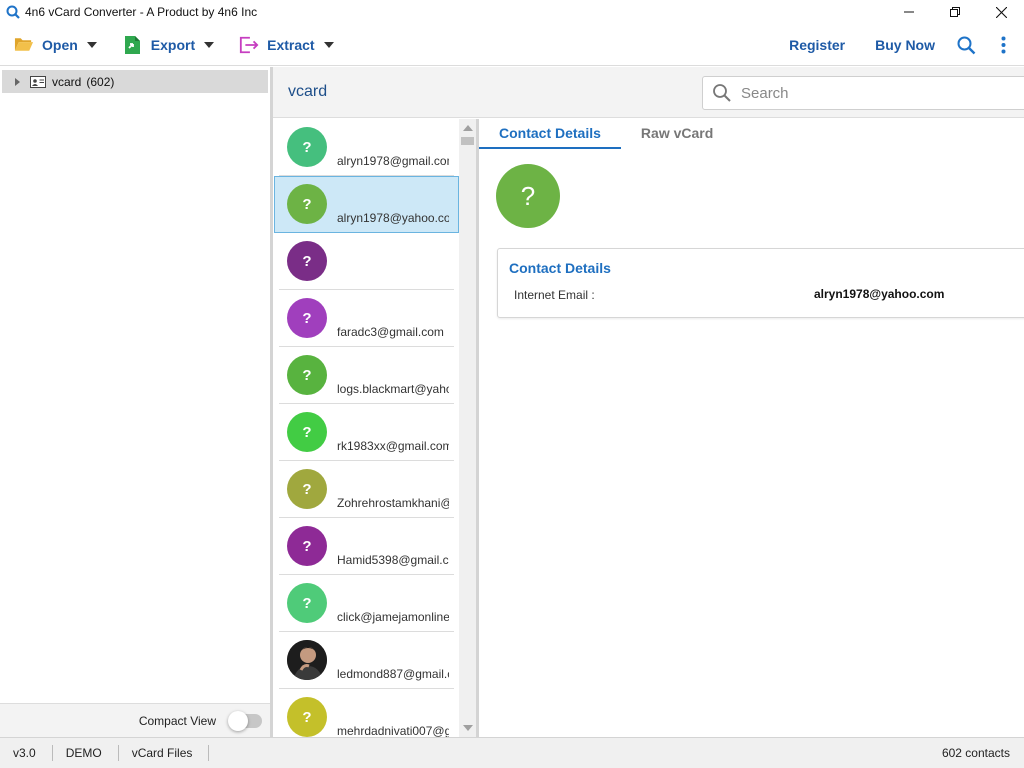 This screenshot has width=1024, height=768. Describe the element at coordinates (366, 204) in the screenshot. I see `contact-item: ? alryn1978@yahoo.com` at that location.